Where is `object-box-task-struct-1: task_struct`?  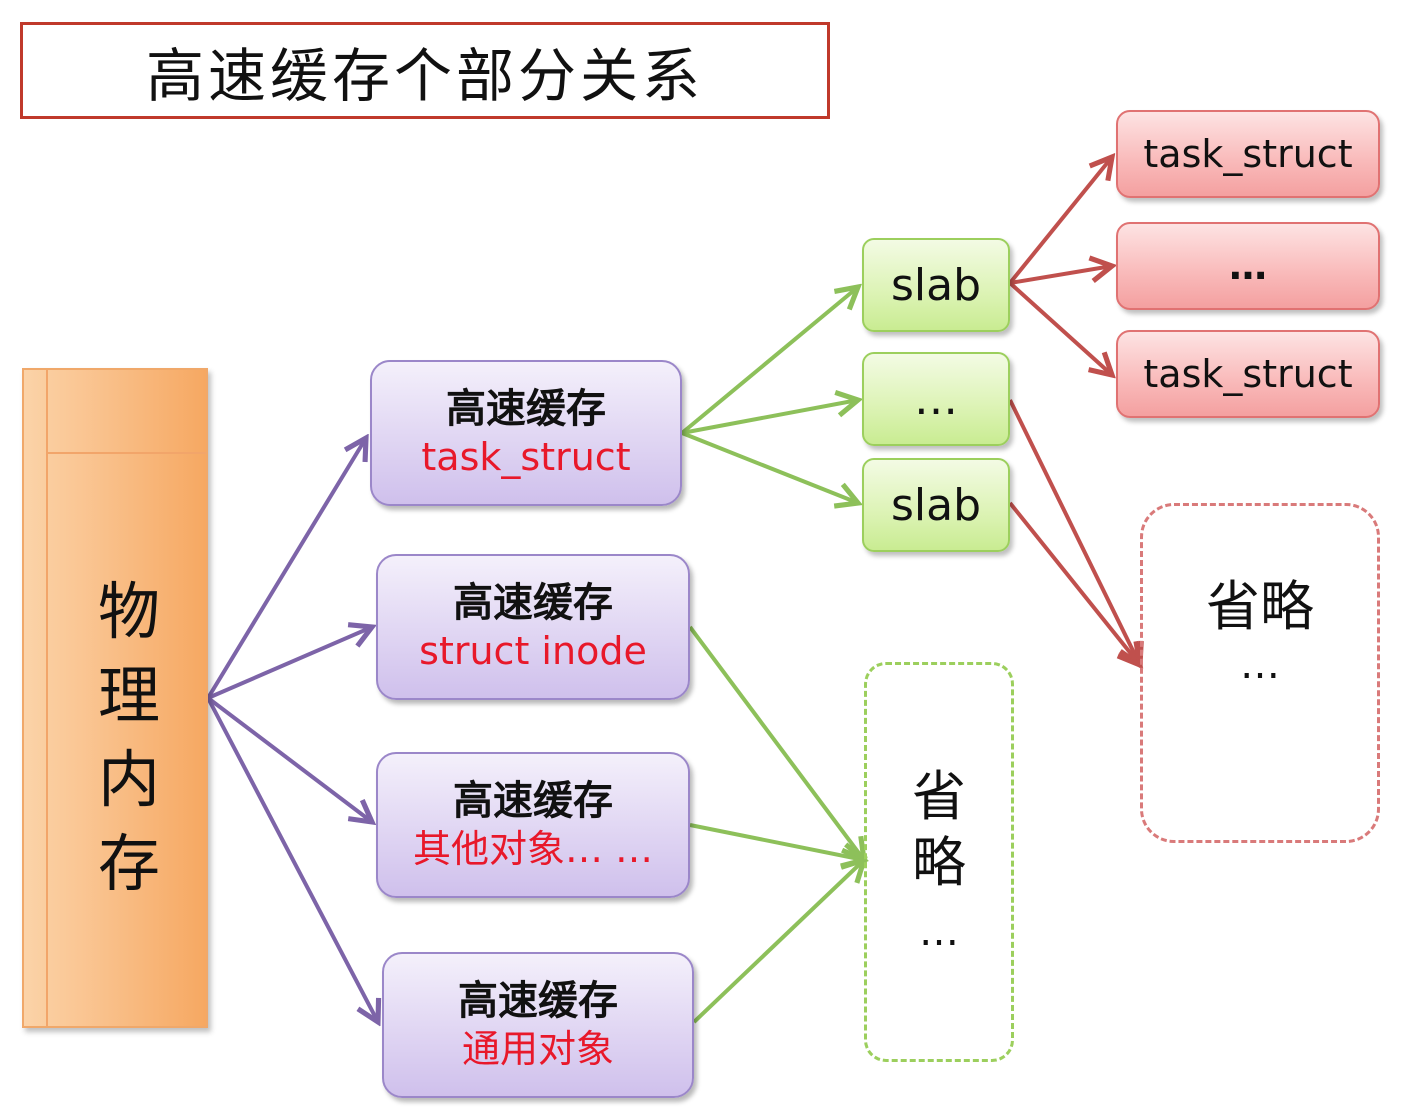 object-box-task-struct-1: task_struct is located at coordinates (1248, 154).